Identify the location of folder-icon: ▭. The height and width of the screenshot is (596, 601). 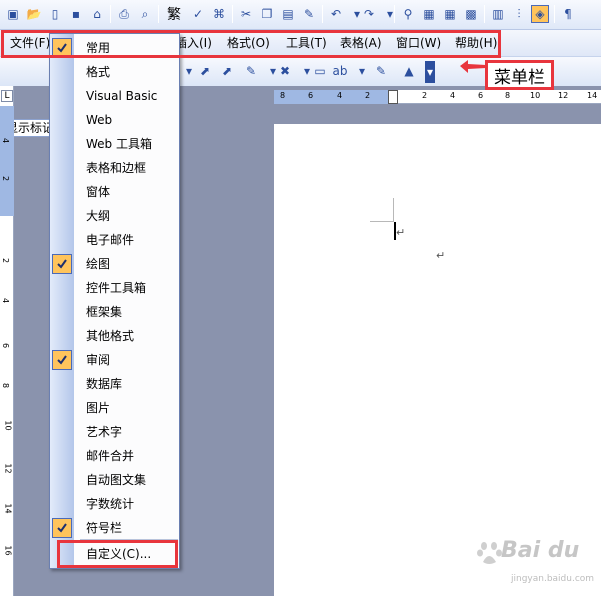
(320, 71).